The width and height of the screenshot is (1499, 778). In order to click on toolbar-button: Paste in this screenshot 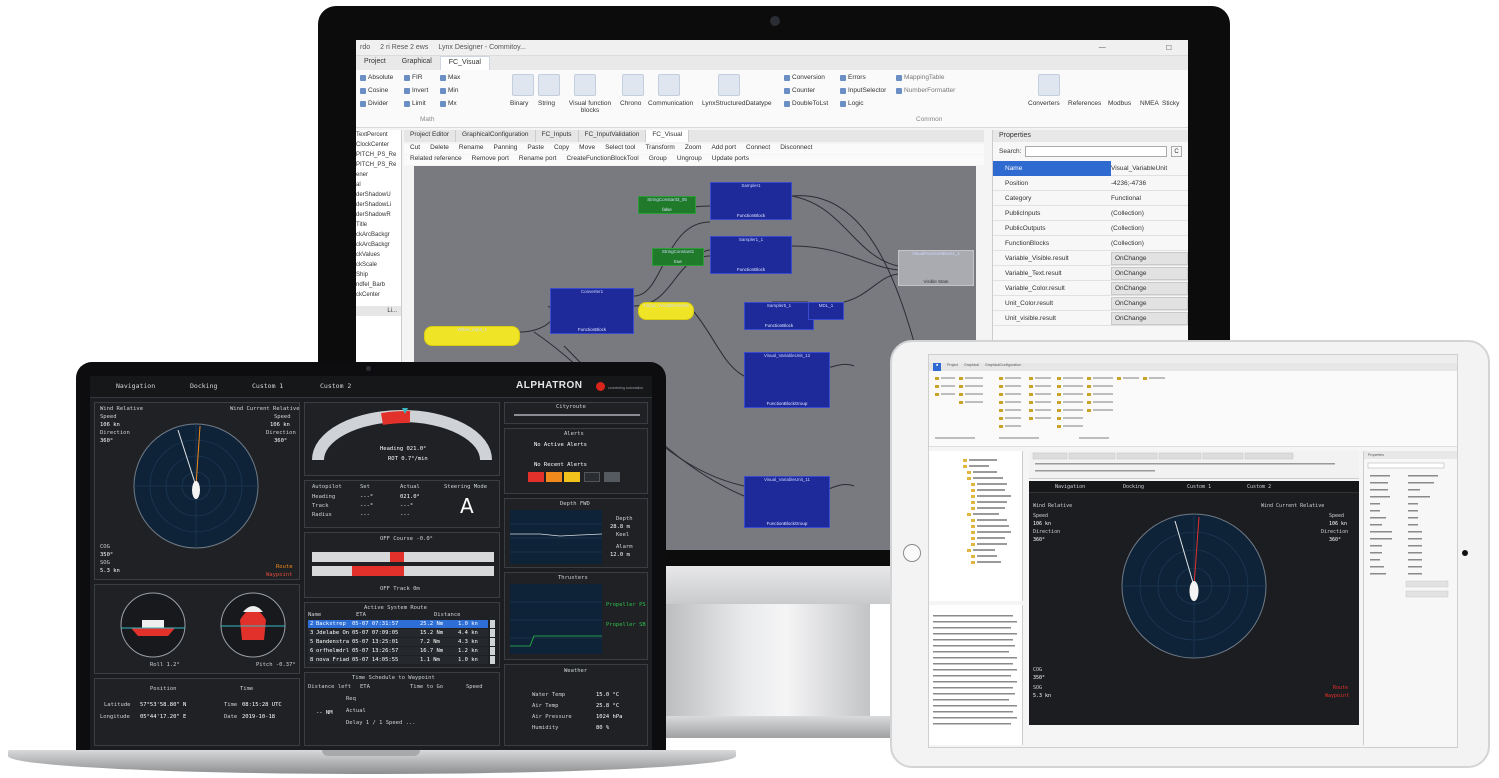, I will do `click(535, 149)`.